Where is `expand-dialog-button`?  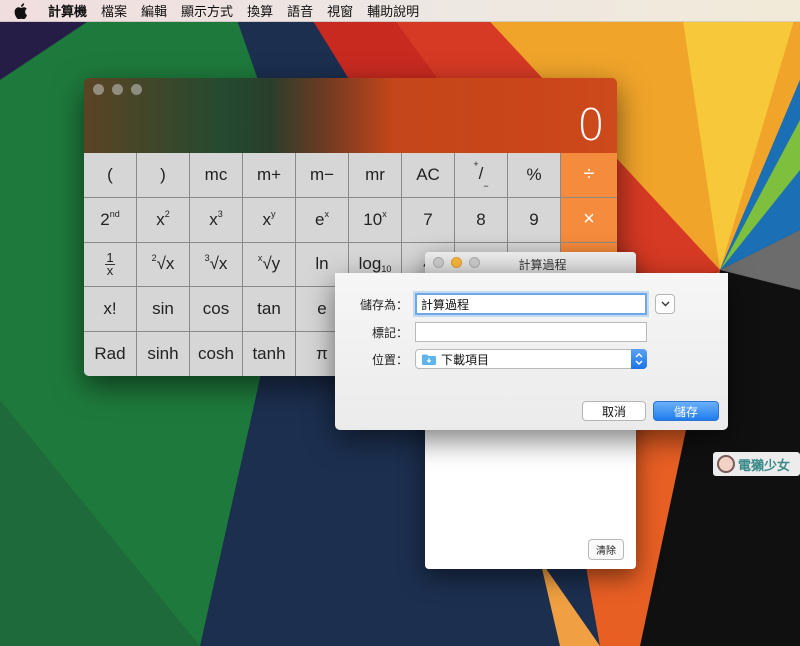 expand-dialog-button is located at coordinates (665, 304).